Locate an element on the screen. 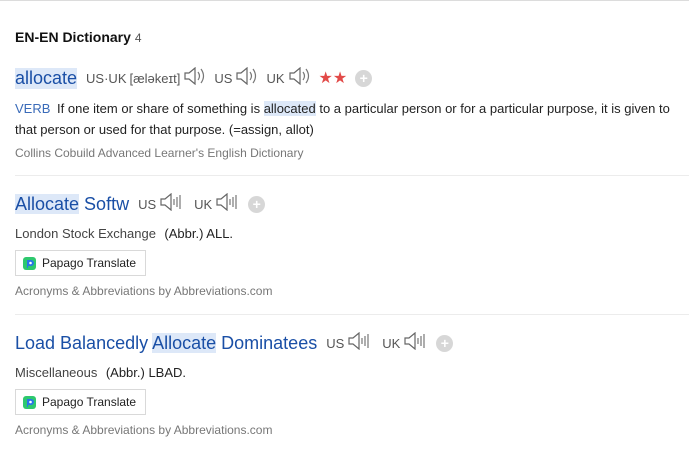 The image size is (689, 468). abbr-row: Miscellaneous (Abbr.) LBAD. is located at coordinates (352, 373).